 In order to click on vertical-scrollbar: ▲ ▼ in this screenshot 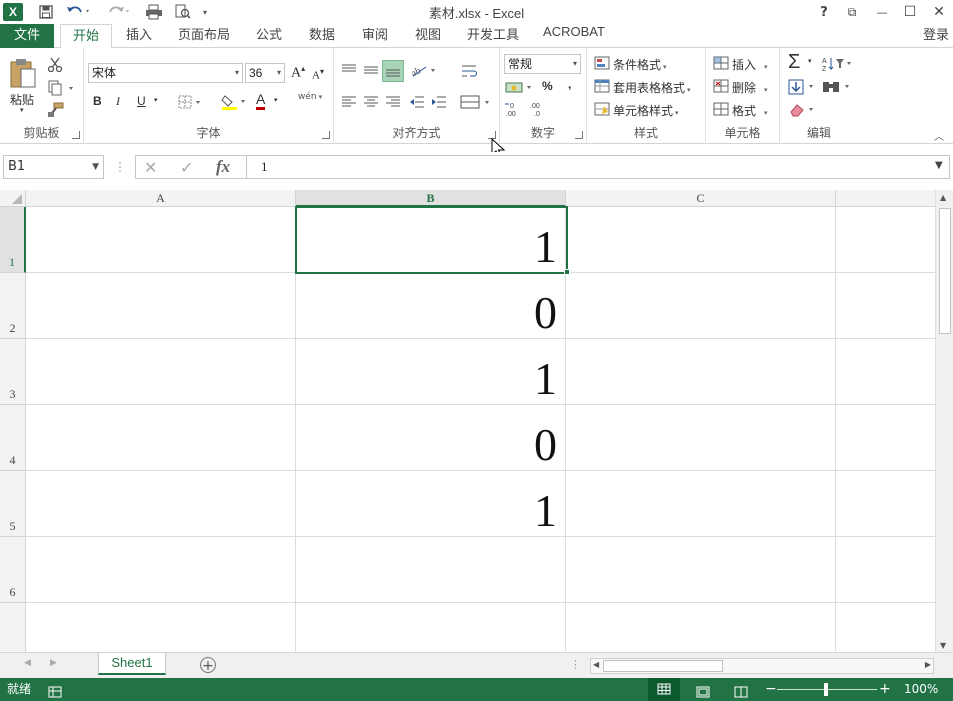, I will do `click(944, 421)`.